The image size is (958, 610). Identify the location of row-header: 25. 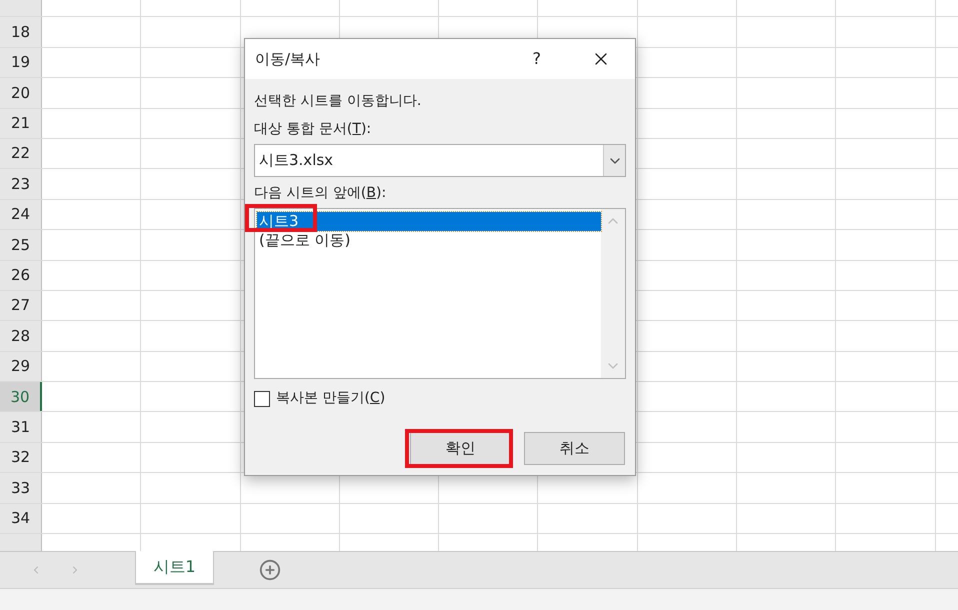
(21, 245).